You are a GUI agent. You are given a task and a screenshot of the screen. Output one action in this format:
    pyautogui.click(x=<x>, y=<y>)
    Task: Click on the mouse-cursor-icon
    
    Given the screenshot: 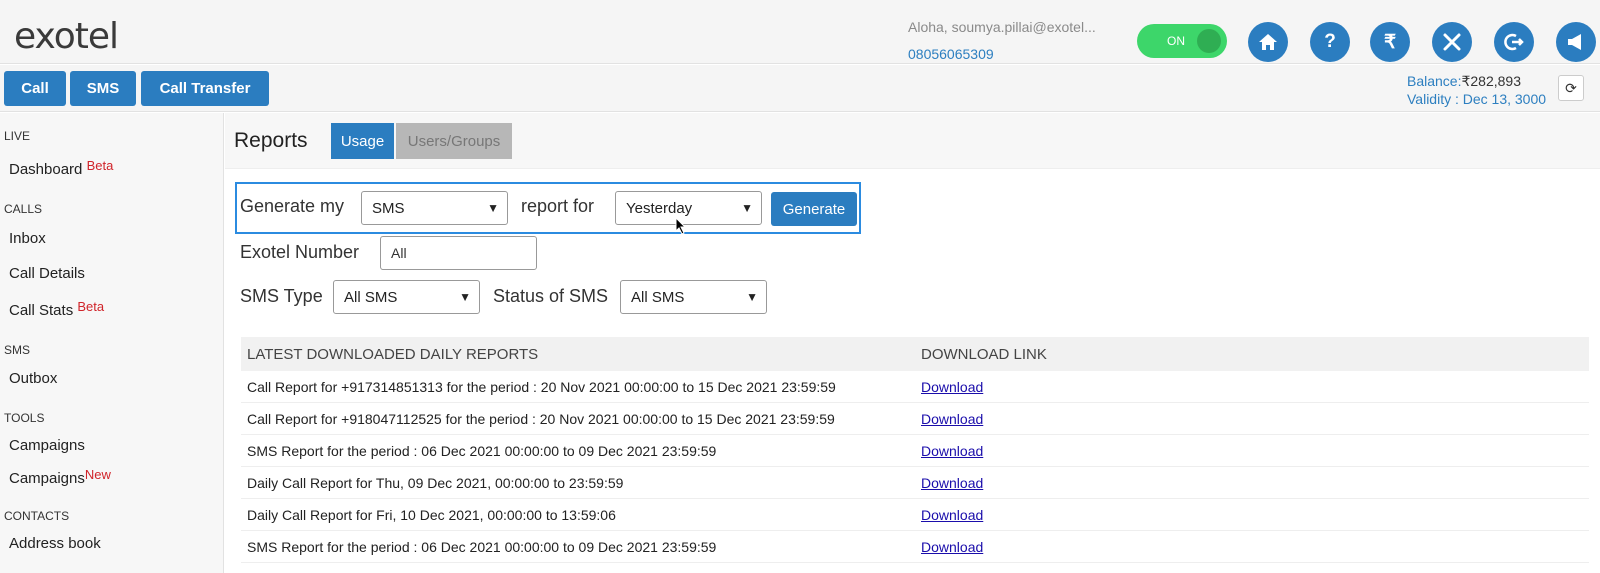 What is the action you would take?
    pyautogui.click(x=681, y=226)
    